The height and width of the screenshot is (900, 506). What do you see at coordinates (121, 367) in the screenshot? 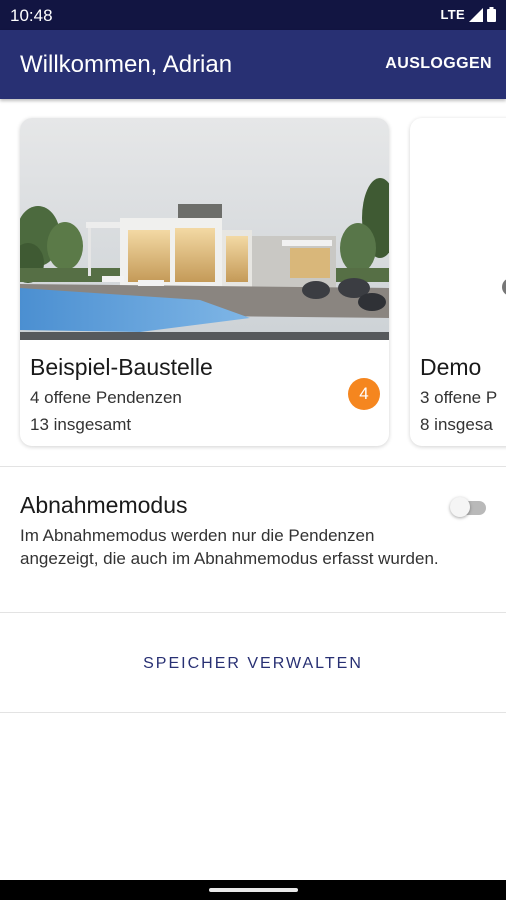
I see `project-title: Beispiel-Baustelle` at bounding box center [121, 367].